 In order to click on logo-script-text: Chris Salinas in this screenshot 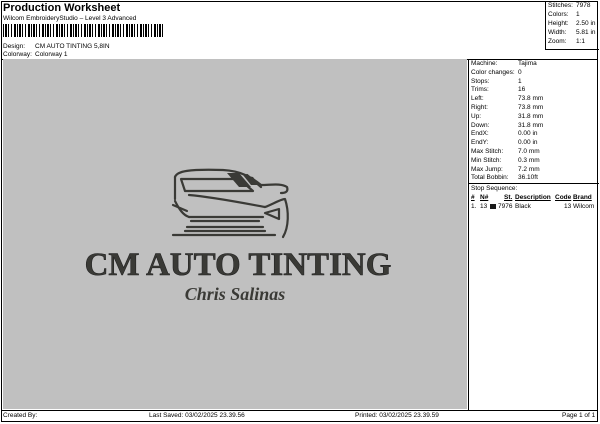, I will do `click(235, 294)`.